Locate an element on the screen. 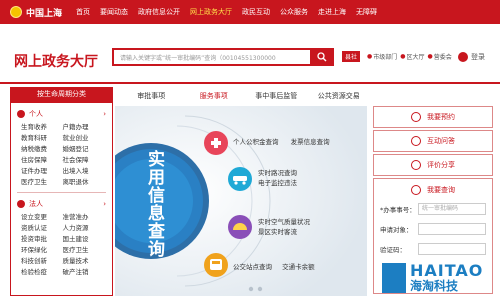  banner-item-3: 实时空气质量状况 景区实时客流 is located at coordinates (284, 227).